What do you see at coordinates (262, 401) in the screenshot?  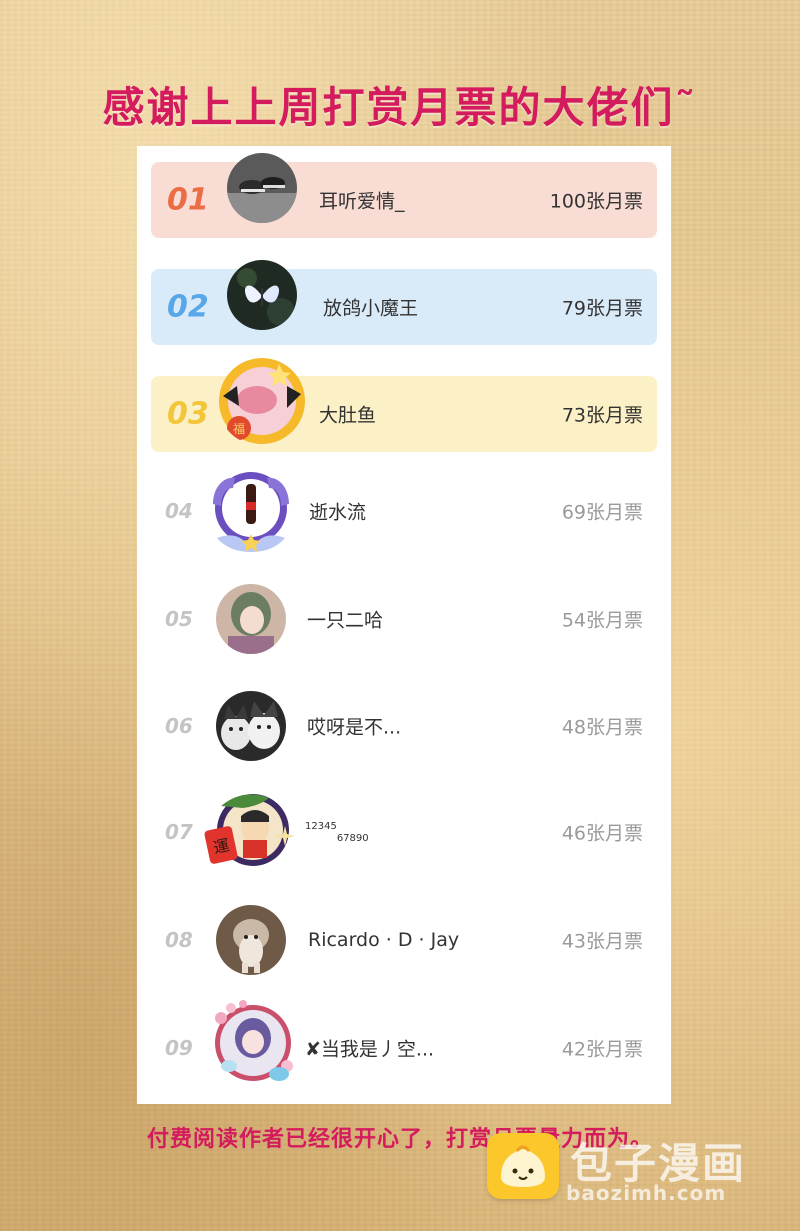 I see `lucky-badge-avatar: 福` at bounding box center [262, 401].